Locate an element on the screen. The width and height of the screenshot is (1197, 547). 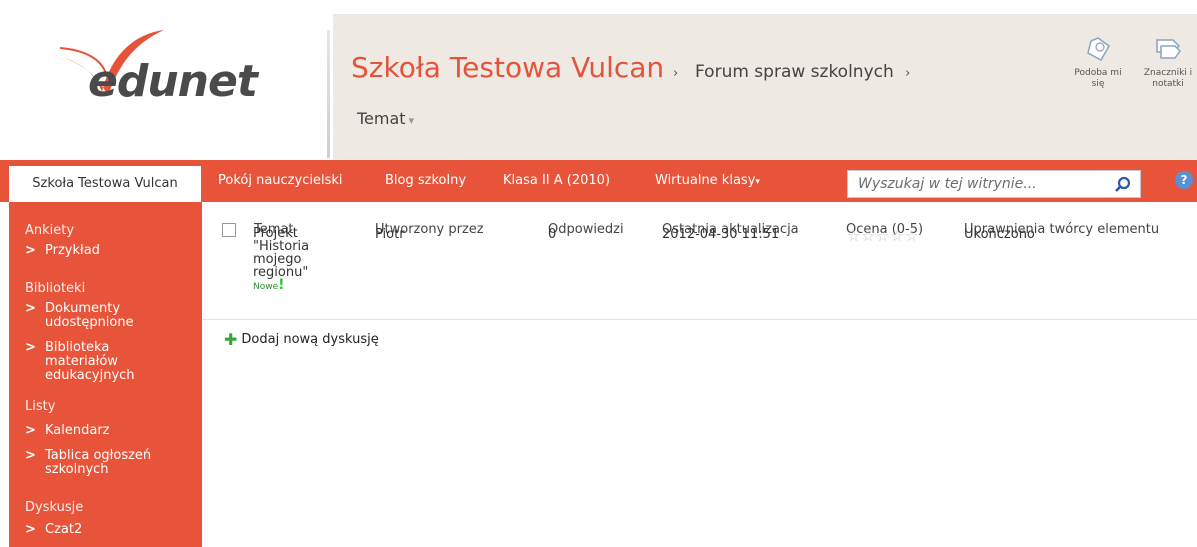
replies-cell: 0 is located at coordinates (552, 234).